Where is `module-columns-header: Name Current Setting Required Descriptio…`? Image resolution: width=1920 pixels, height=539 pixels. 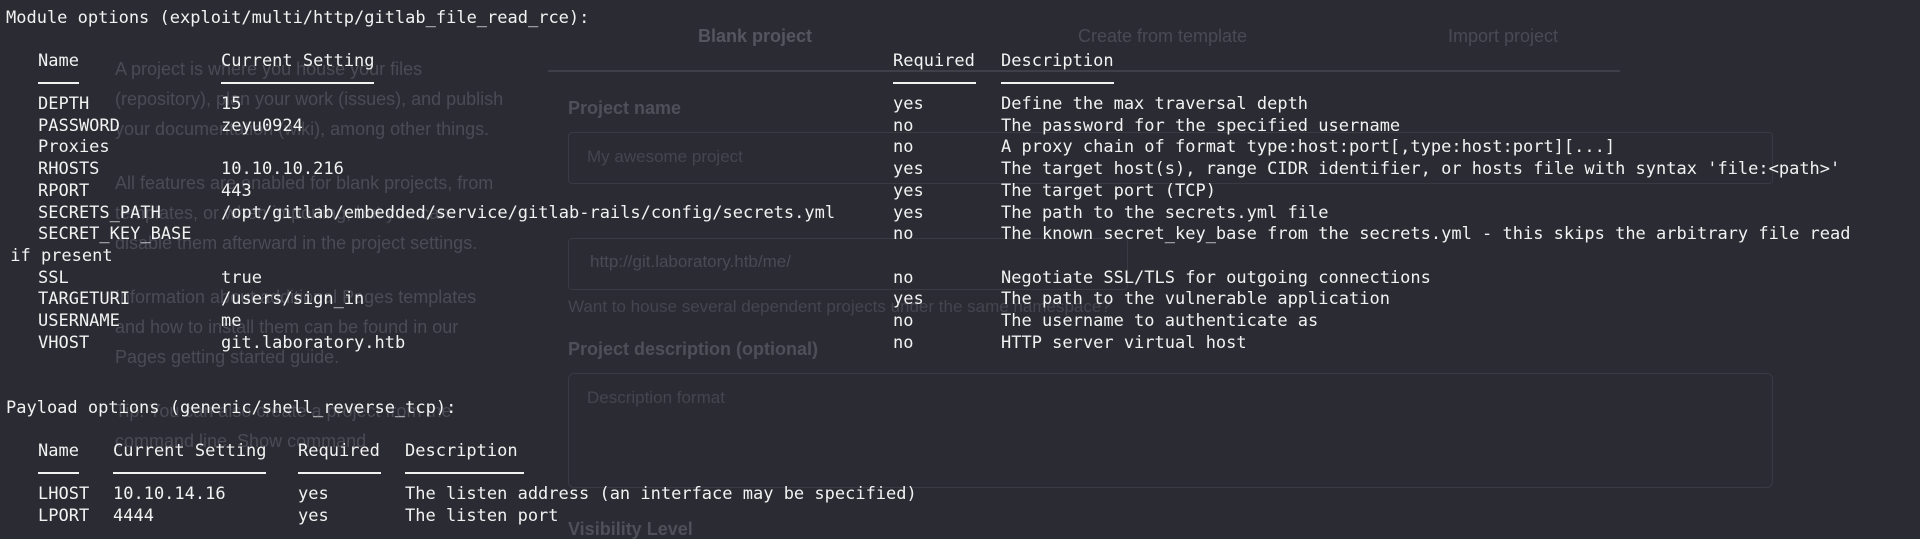
module-columns-header: Name Current Setting Required Descriptio… is located at coordinates (960, 62).